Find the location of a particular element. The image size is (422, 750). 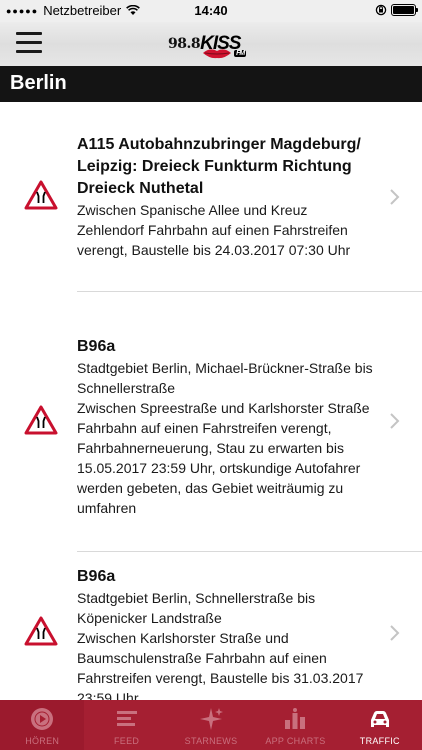

tab-bar: HÖREN FEED STARNEWS APP CHARTS TRAFFIC is located at coordinates (211, 725).